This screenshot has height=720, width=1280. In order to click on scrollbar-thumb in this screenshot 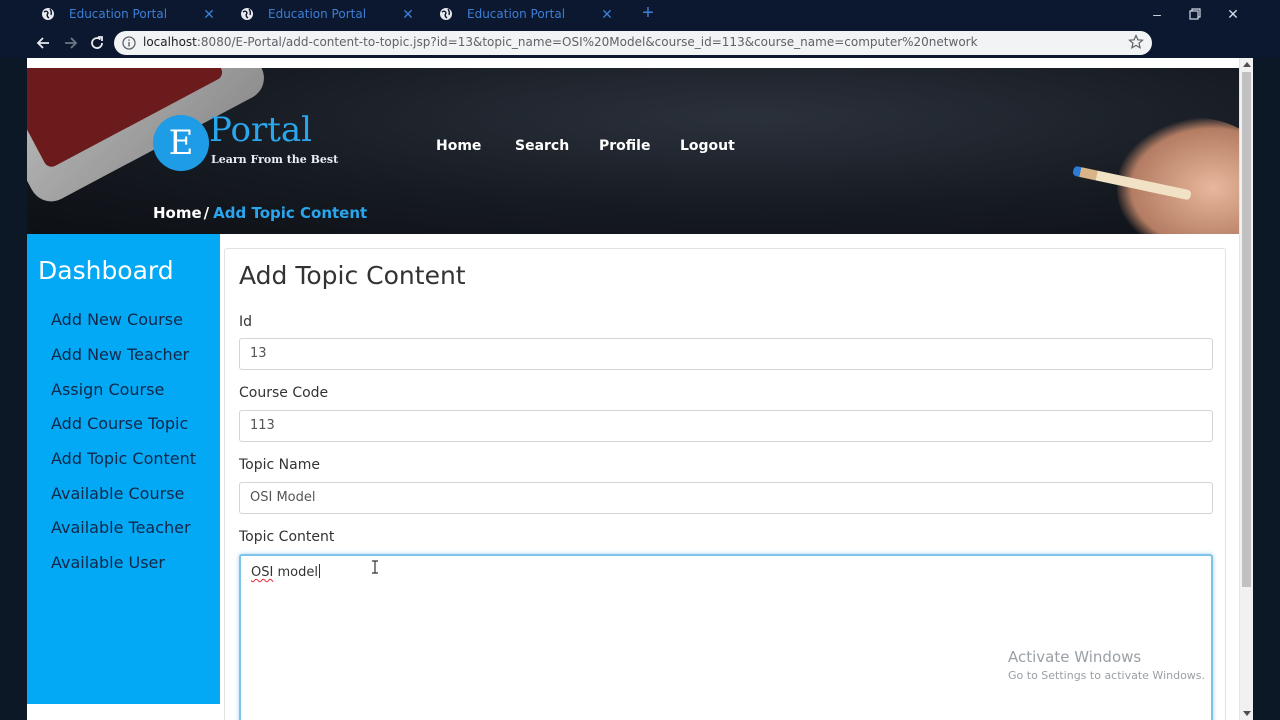, I will do `click(1246, 329)`.